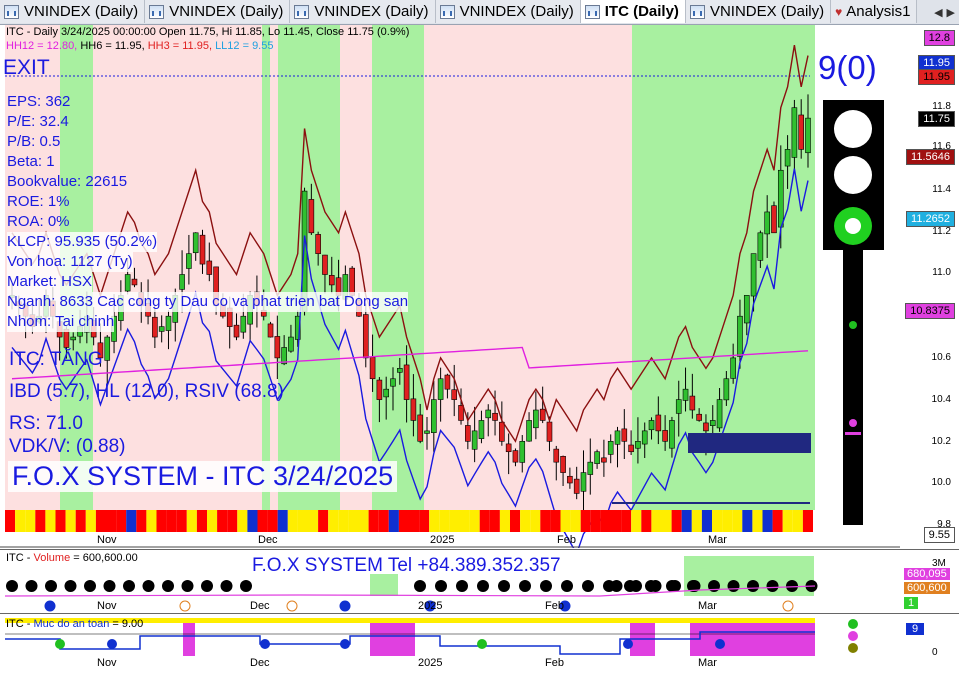  Describe the element at coordinates (73, 11) in the screenshot. I see `tab-0: VNINDEX (Daily)` at that location.